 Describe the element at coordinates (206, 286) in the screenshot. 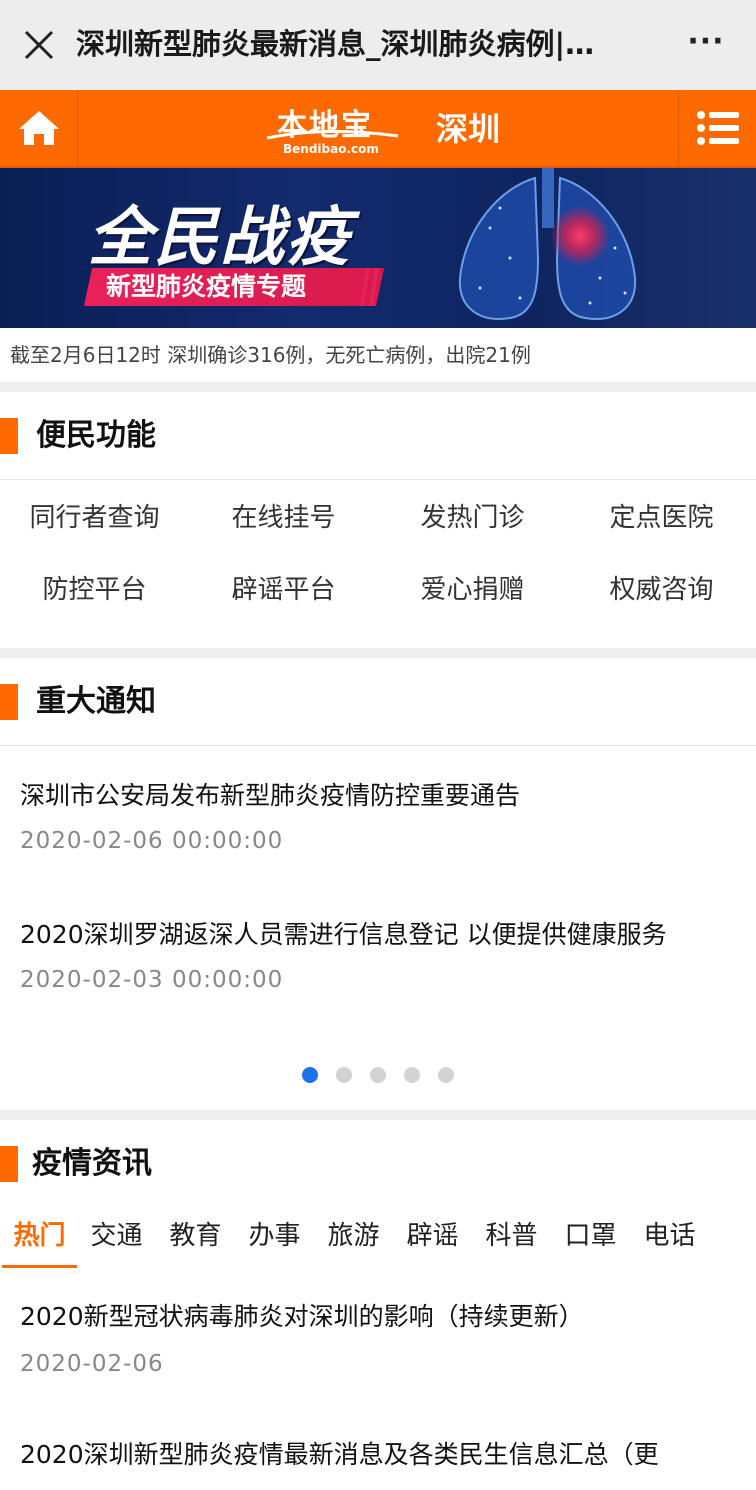

I see `banner-subtitle: 新型肺炎疫情专题` at that location.